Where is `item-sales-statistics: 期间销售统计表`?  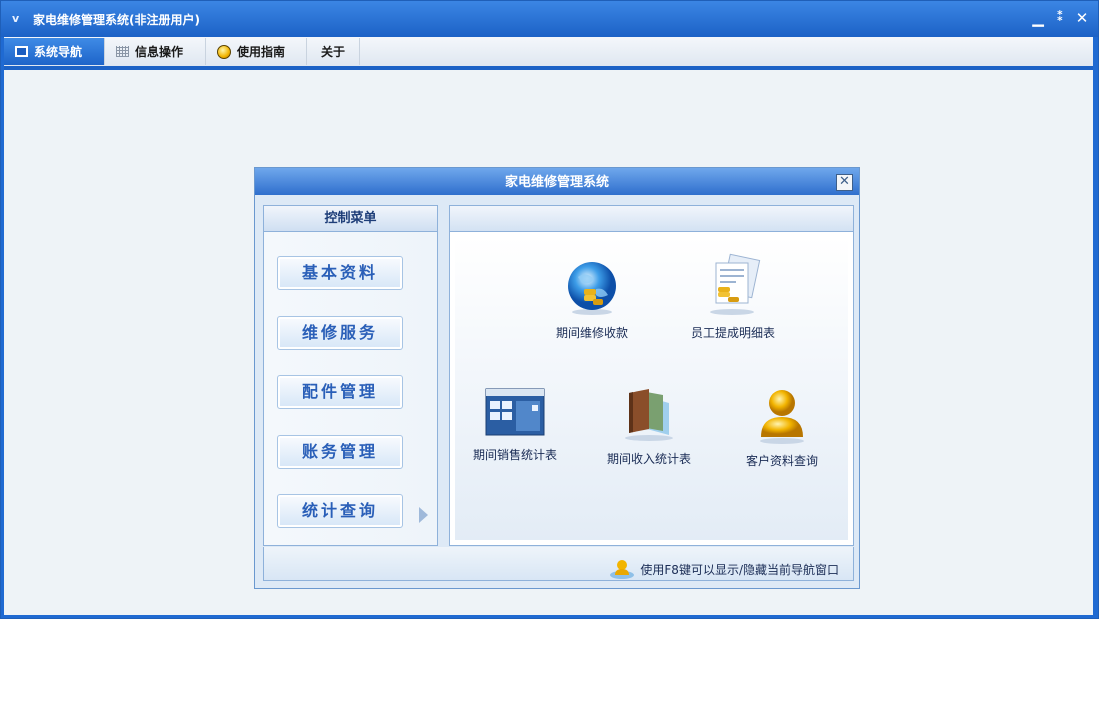 item-sales-statistics: 期间销售统计表 is located at coordinates (515, 425).